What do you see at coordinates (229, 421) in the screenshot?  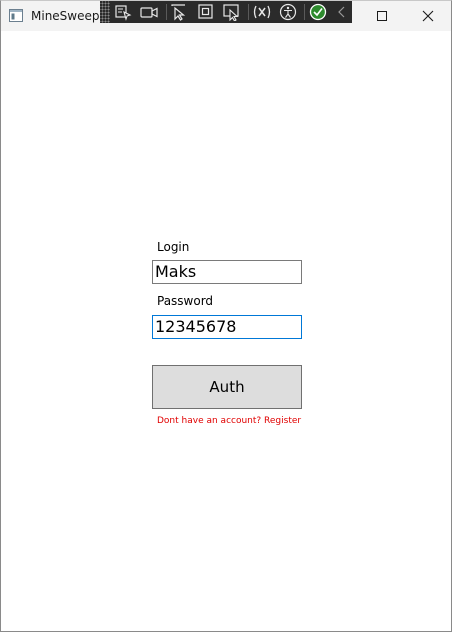 I see `register-link: Dont have an account? Register` at bounding box center [229, 421].